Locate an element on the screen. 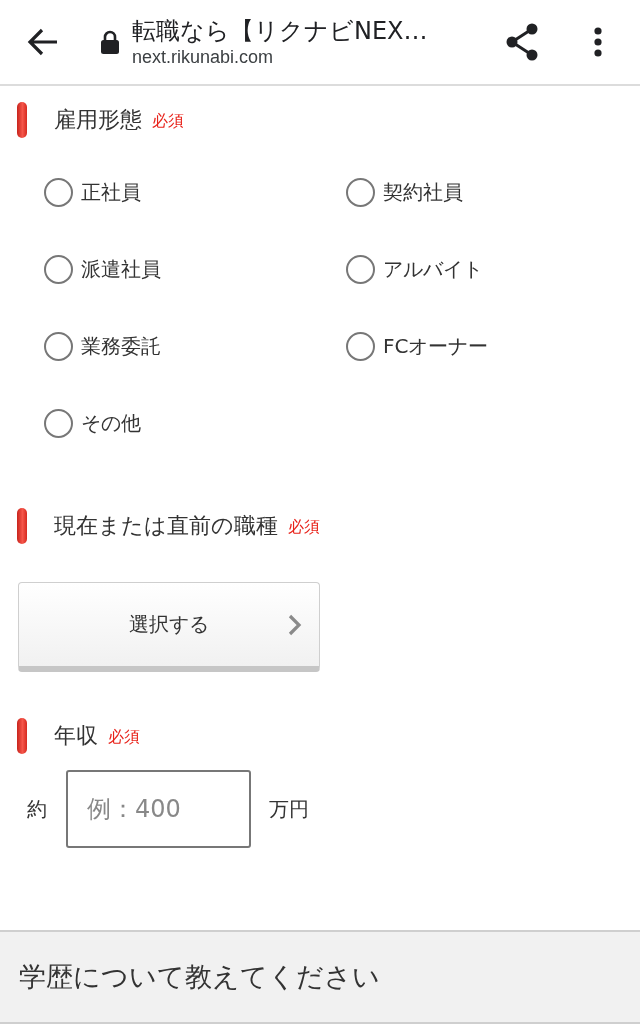 This screenshot has width=640, height=1029. section-title: 年収 is located at coordinates (76, 736).